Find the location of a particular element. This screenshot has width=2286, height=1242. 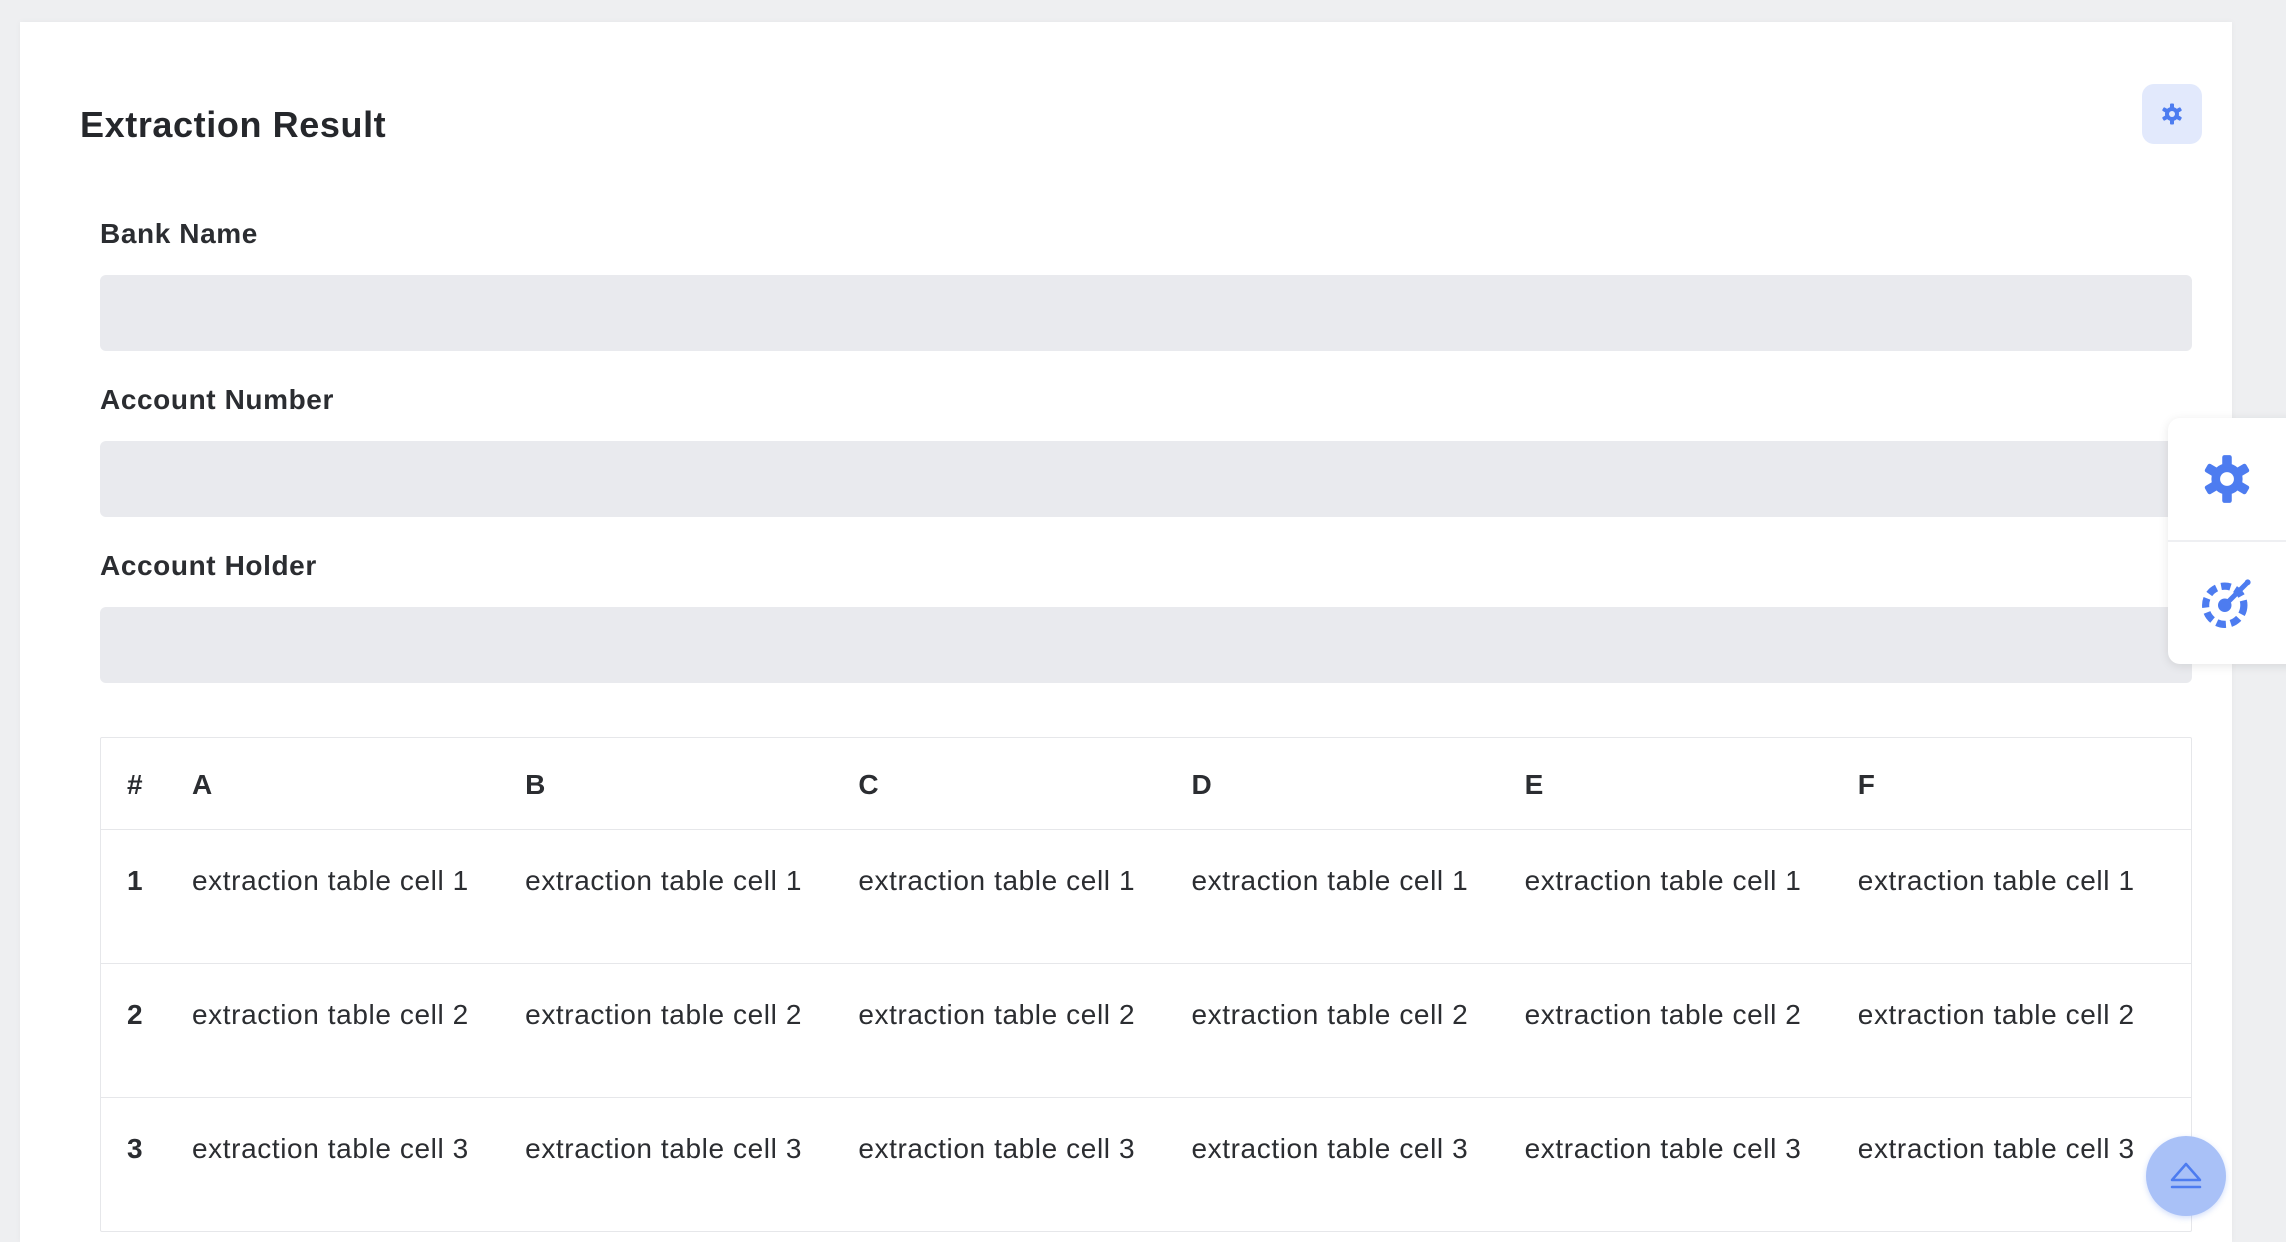

scroll-to-top-button is located at coordinates (2186, 1176).